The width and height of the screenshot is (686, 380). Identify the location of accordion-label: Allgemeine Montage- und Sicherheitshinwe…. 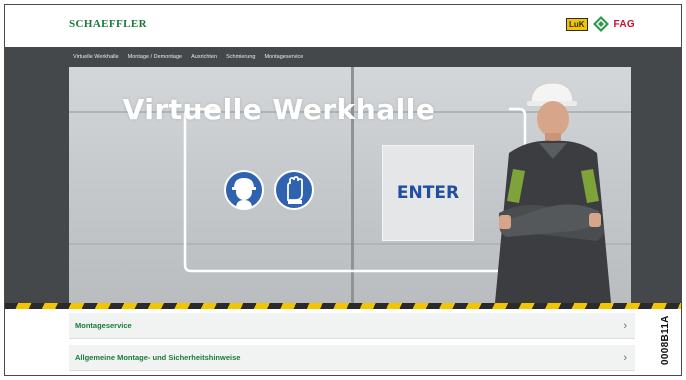
(158, 357).